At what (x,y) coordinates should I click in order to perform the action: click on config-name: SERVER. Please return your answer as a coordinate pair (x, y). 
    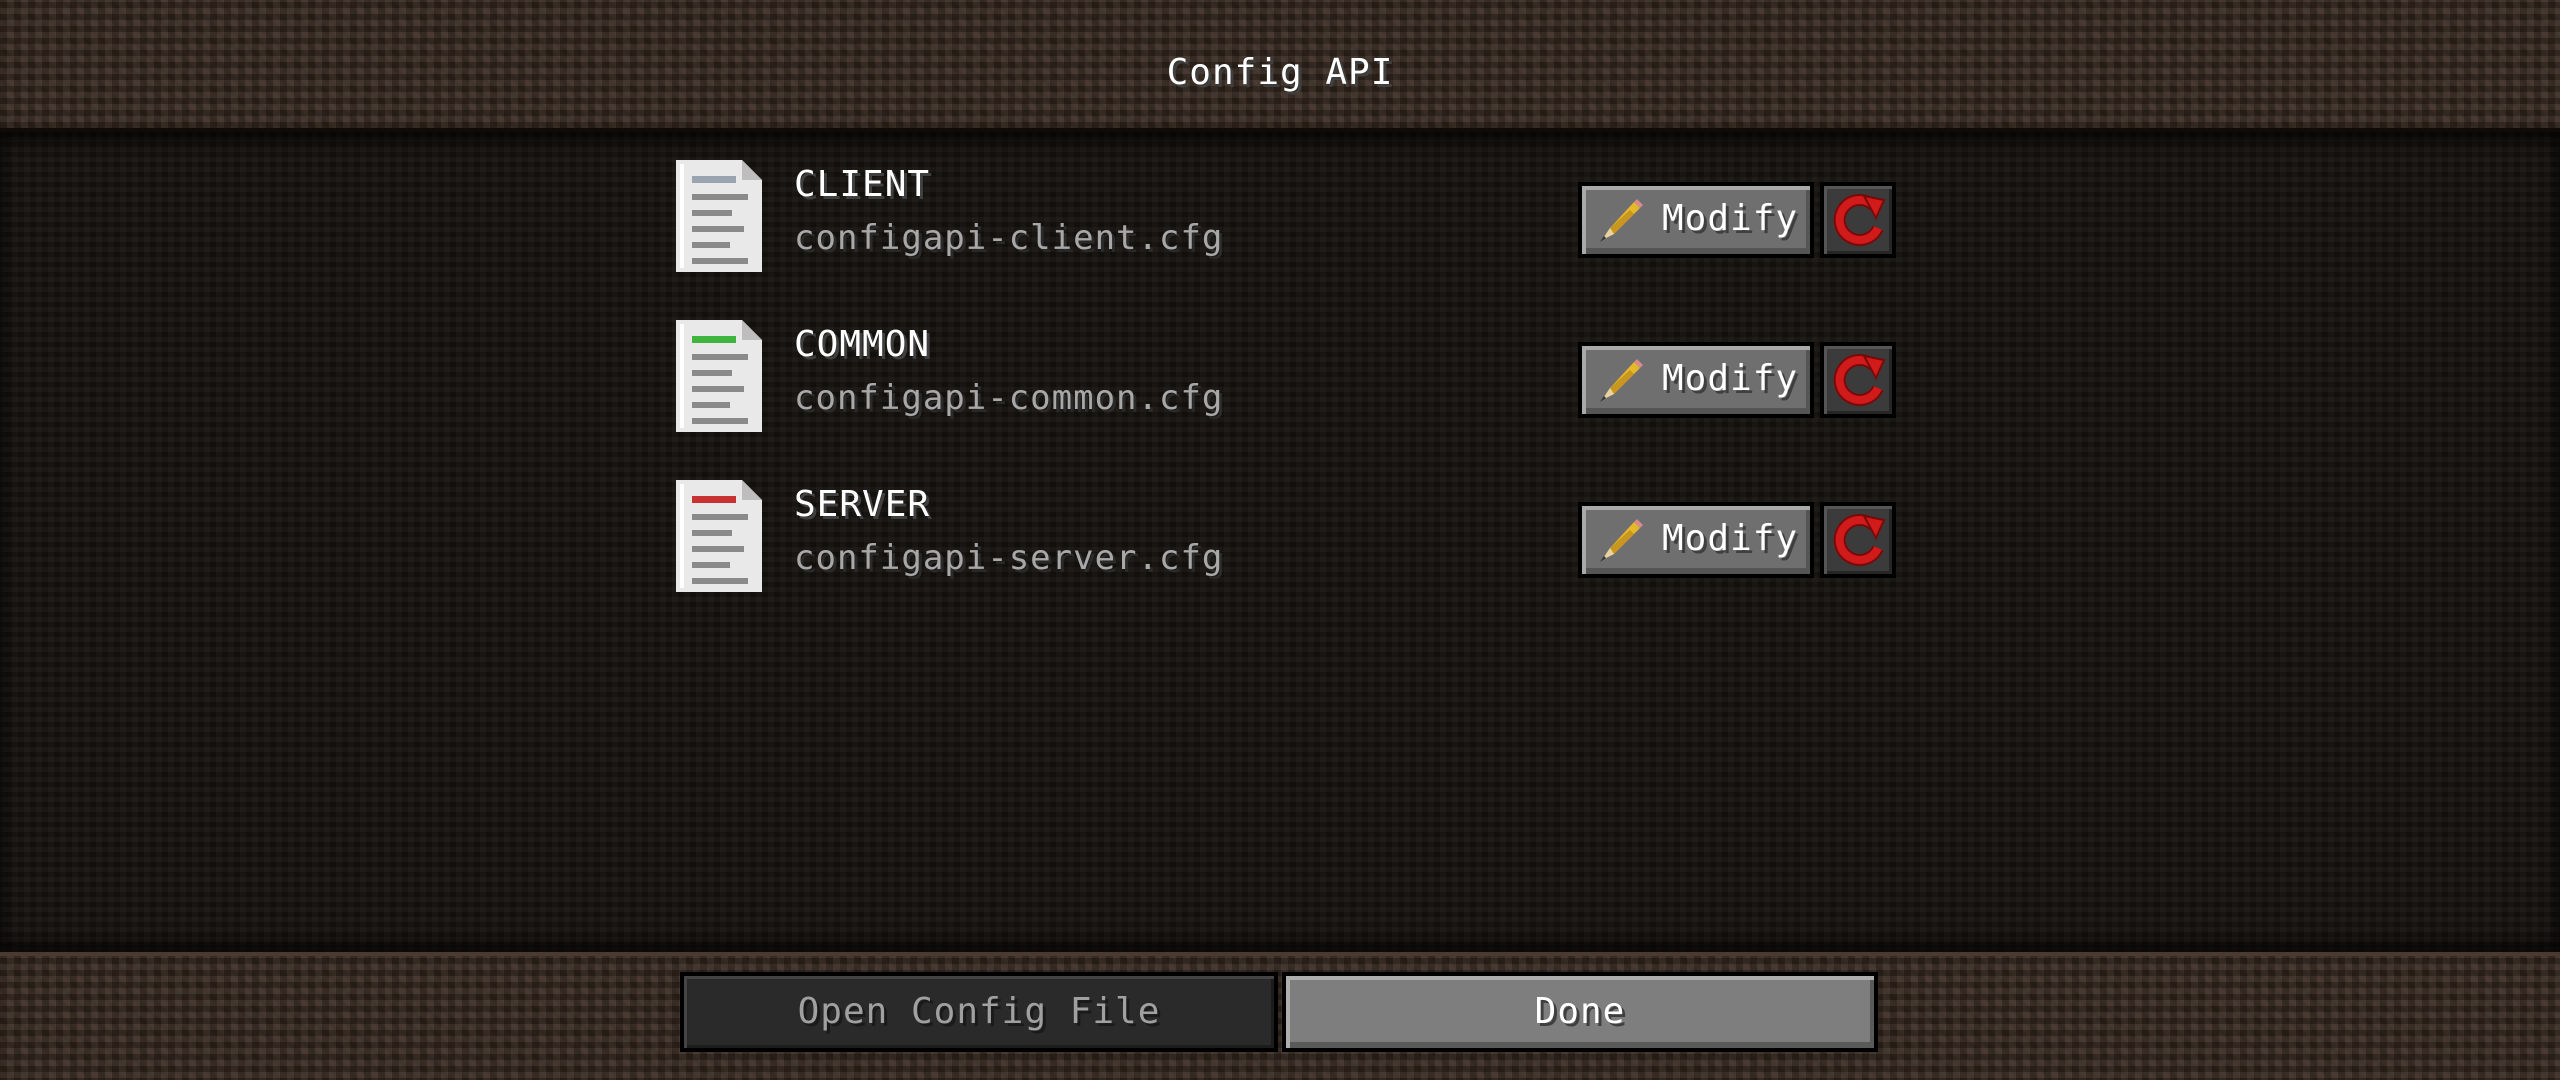
    Looking at the image, I should click on (862, 504).